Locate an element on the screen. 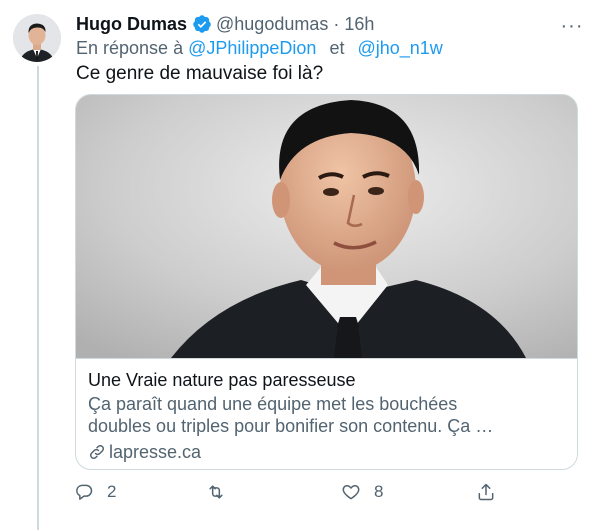  reply-context: En réponse à @JPhilippeDion et @jho_n1w is located at coordinates (259, 48).